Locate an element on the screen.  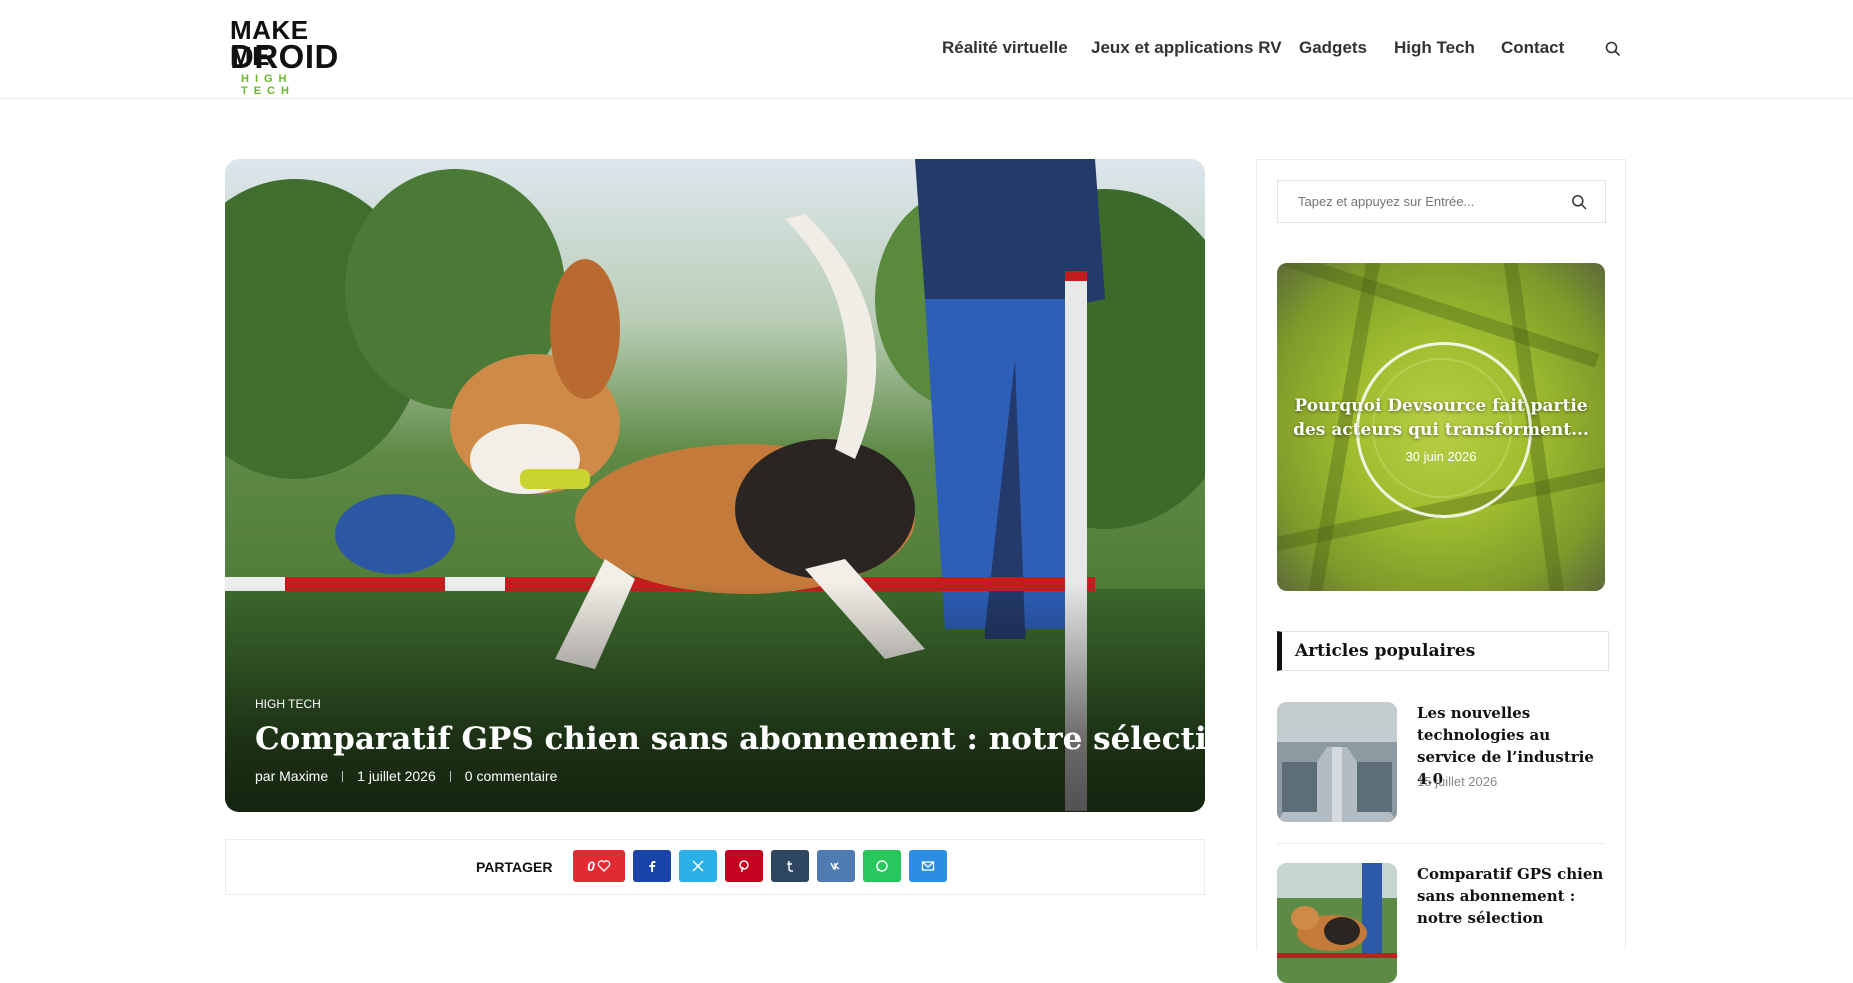
popular-heading-label: Articles populaires is located at coordinates (1385, 651).